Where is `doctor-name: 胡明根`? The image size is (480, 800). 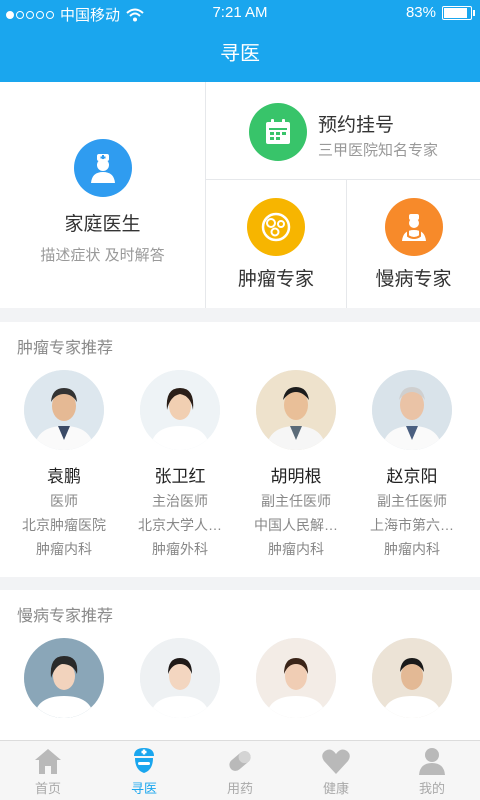
doctor-name: 胡明根 is located at coordinates (296, 476).